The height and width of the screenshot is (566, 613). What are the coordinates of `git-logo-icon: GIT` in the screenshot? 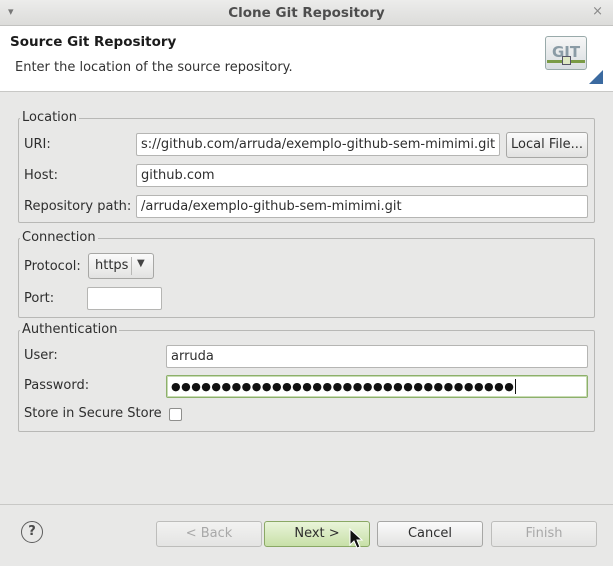 It's located at (574, 59).